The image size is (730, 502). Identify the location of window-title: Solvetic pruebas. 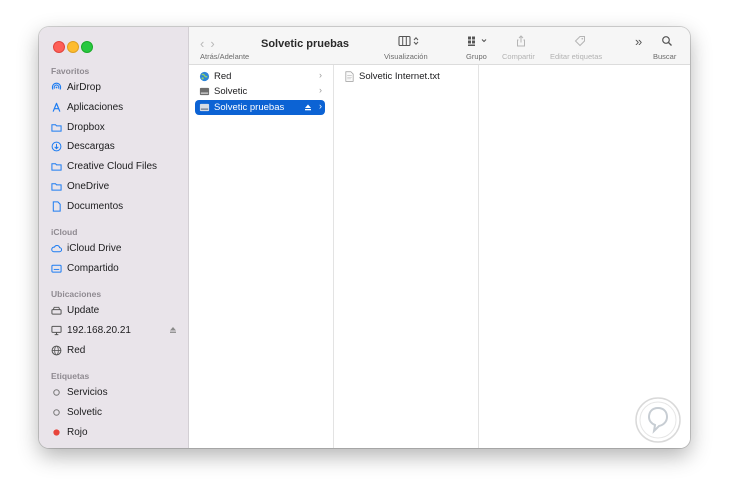
(305, 44).